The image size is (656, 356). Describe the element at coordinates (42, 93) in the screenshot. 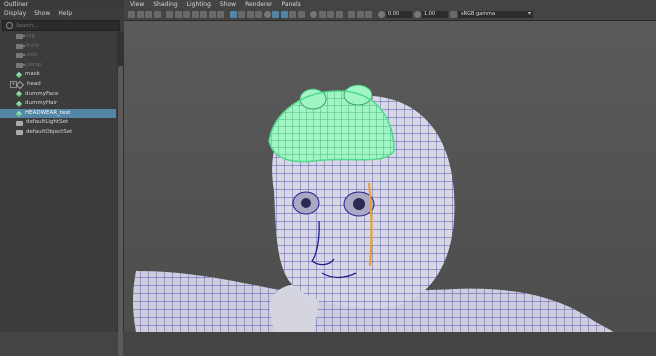

I see `outliner-item-label: dummyFace` at that location.